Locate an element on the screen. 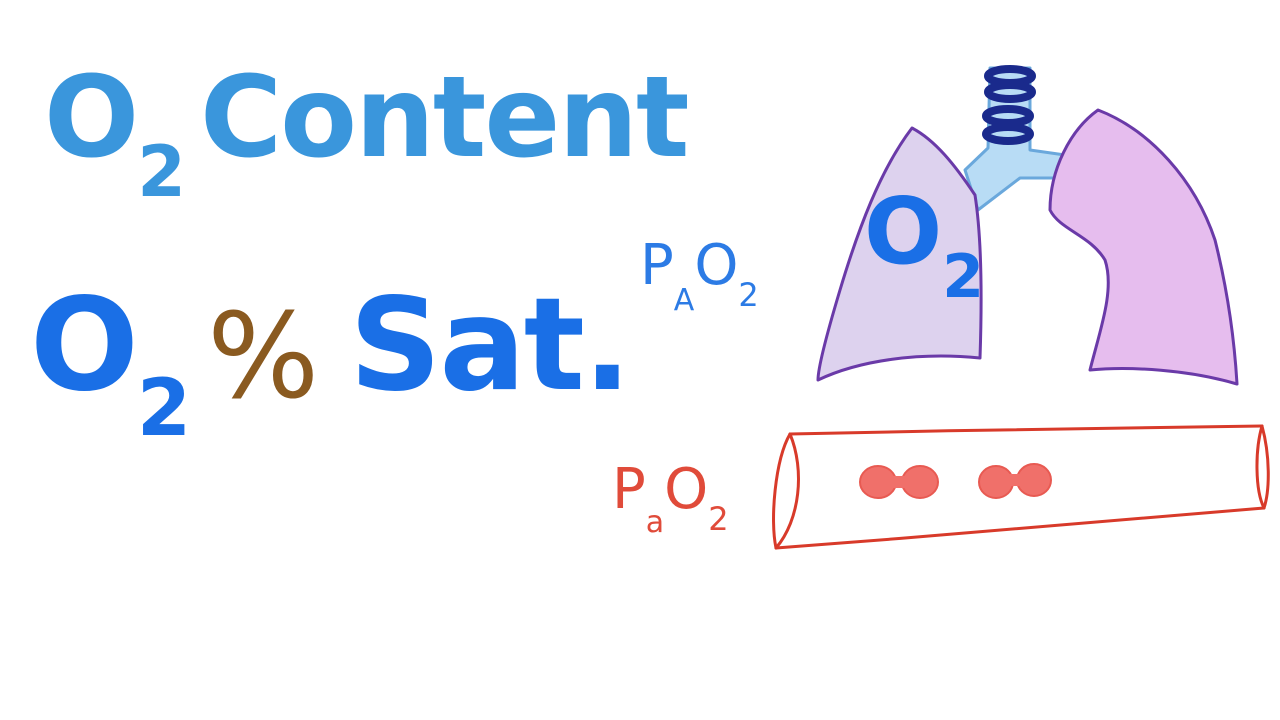 The width and height of the screenshot is (1280, 720). lung-o2-label: O2 is located at coordinates (924, 247).